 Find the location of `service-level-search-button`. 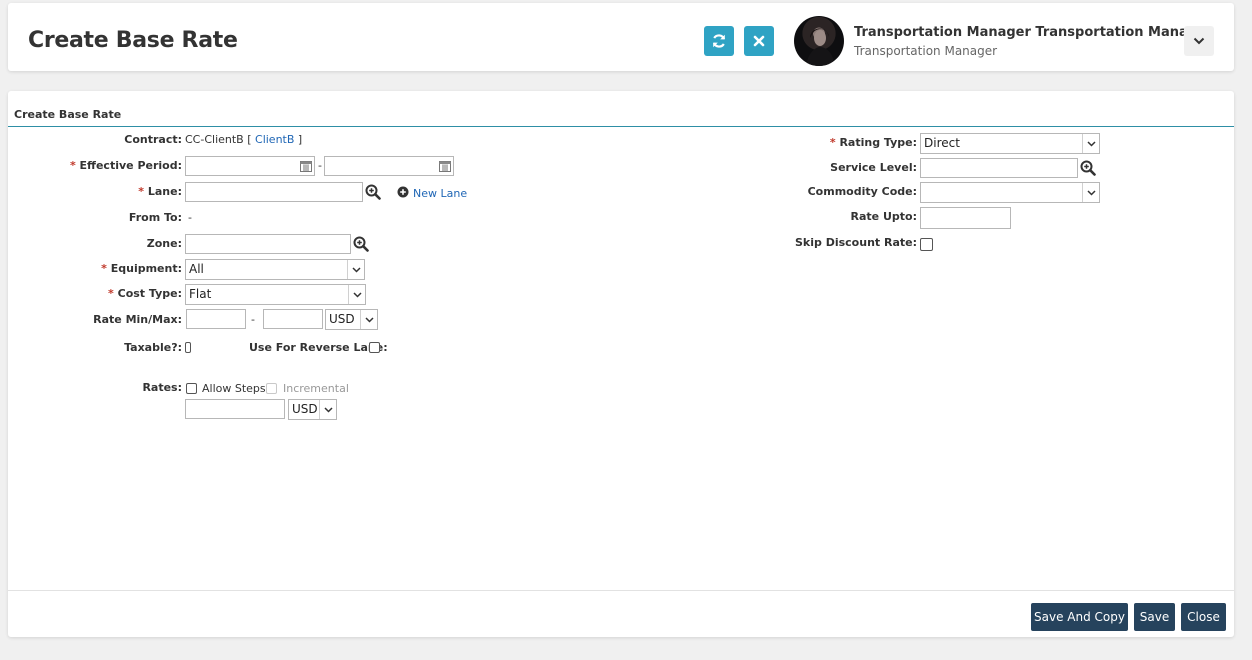

service-level-search-button is located at coordinates (1088, 168).